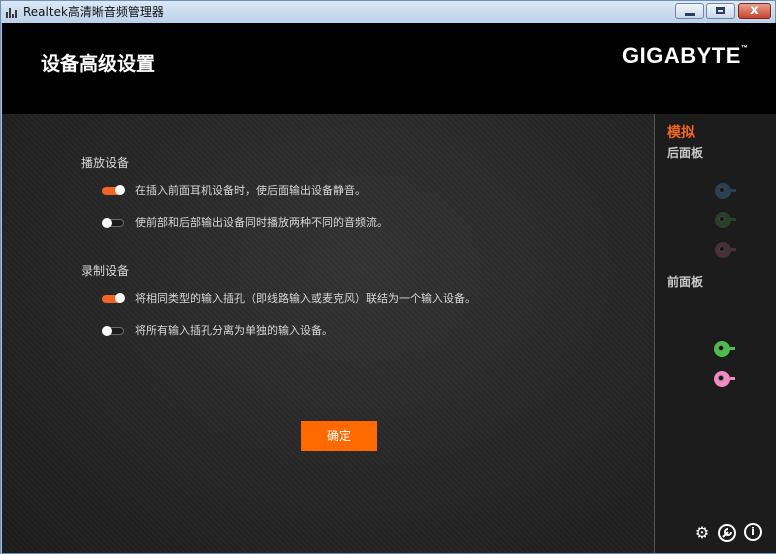 This screenshot has height=554, width=776. Describe the element at coordinates (753, 532) in the screenshot. I see `info-icon: i` at that location.